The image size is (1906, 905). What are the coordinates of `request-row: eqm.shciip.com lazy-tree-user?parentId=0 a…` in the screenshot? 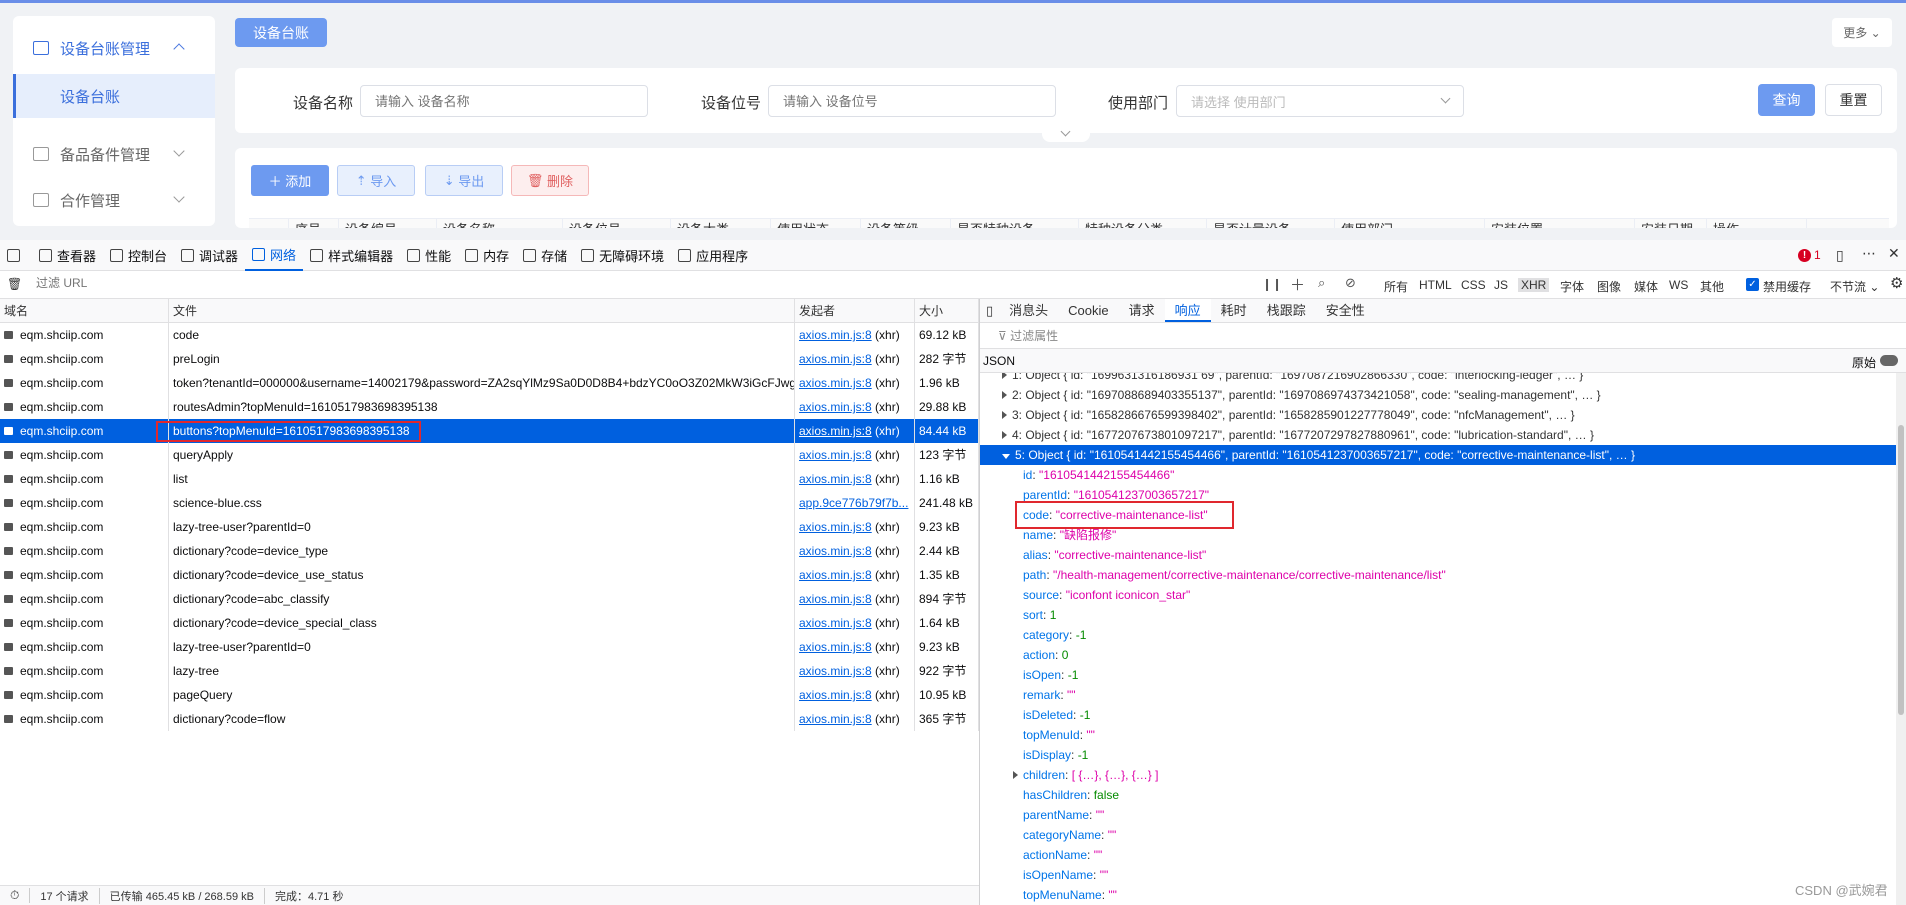 It's located at (489, 527).